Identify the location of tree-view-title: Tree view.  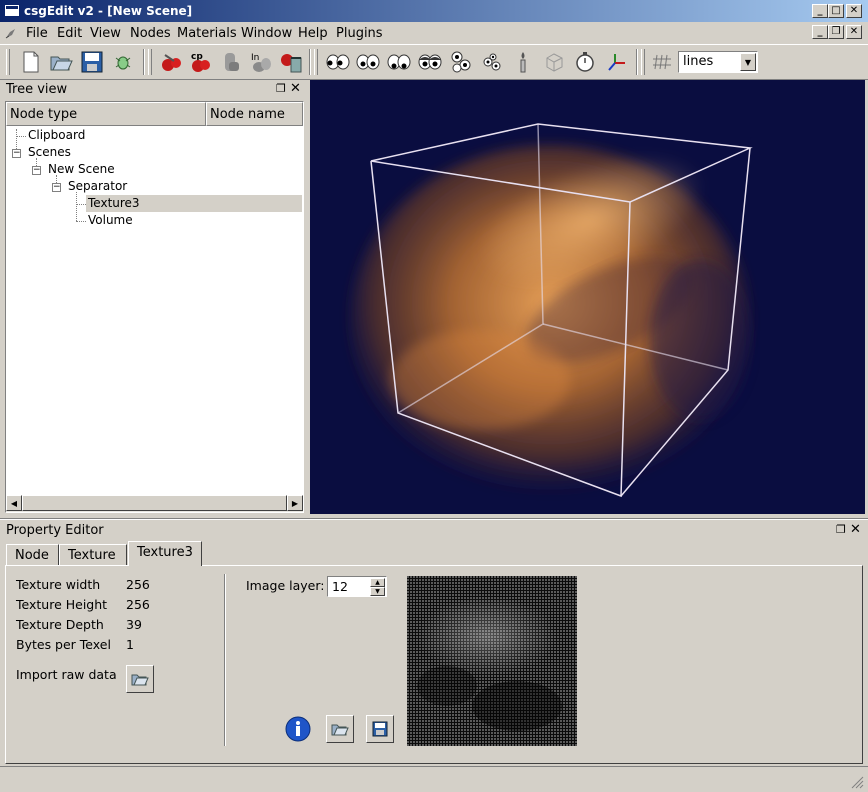
(37, 89).